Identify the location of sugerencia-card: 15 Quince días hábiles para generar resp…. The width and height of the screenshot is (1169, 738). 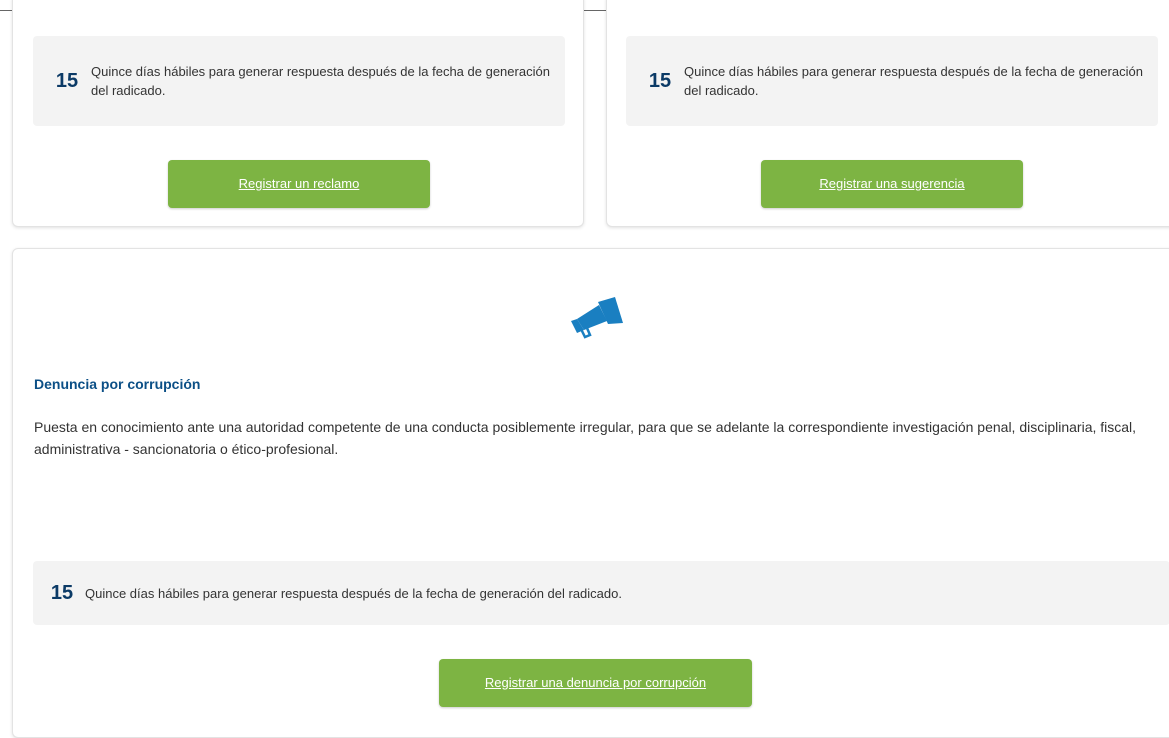
(887, 113).